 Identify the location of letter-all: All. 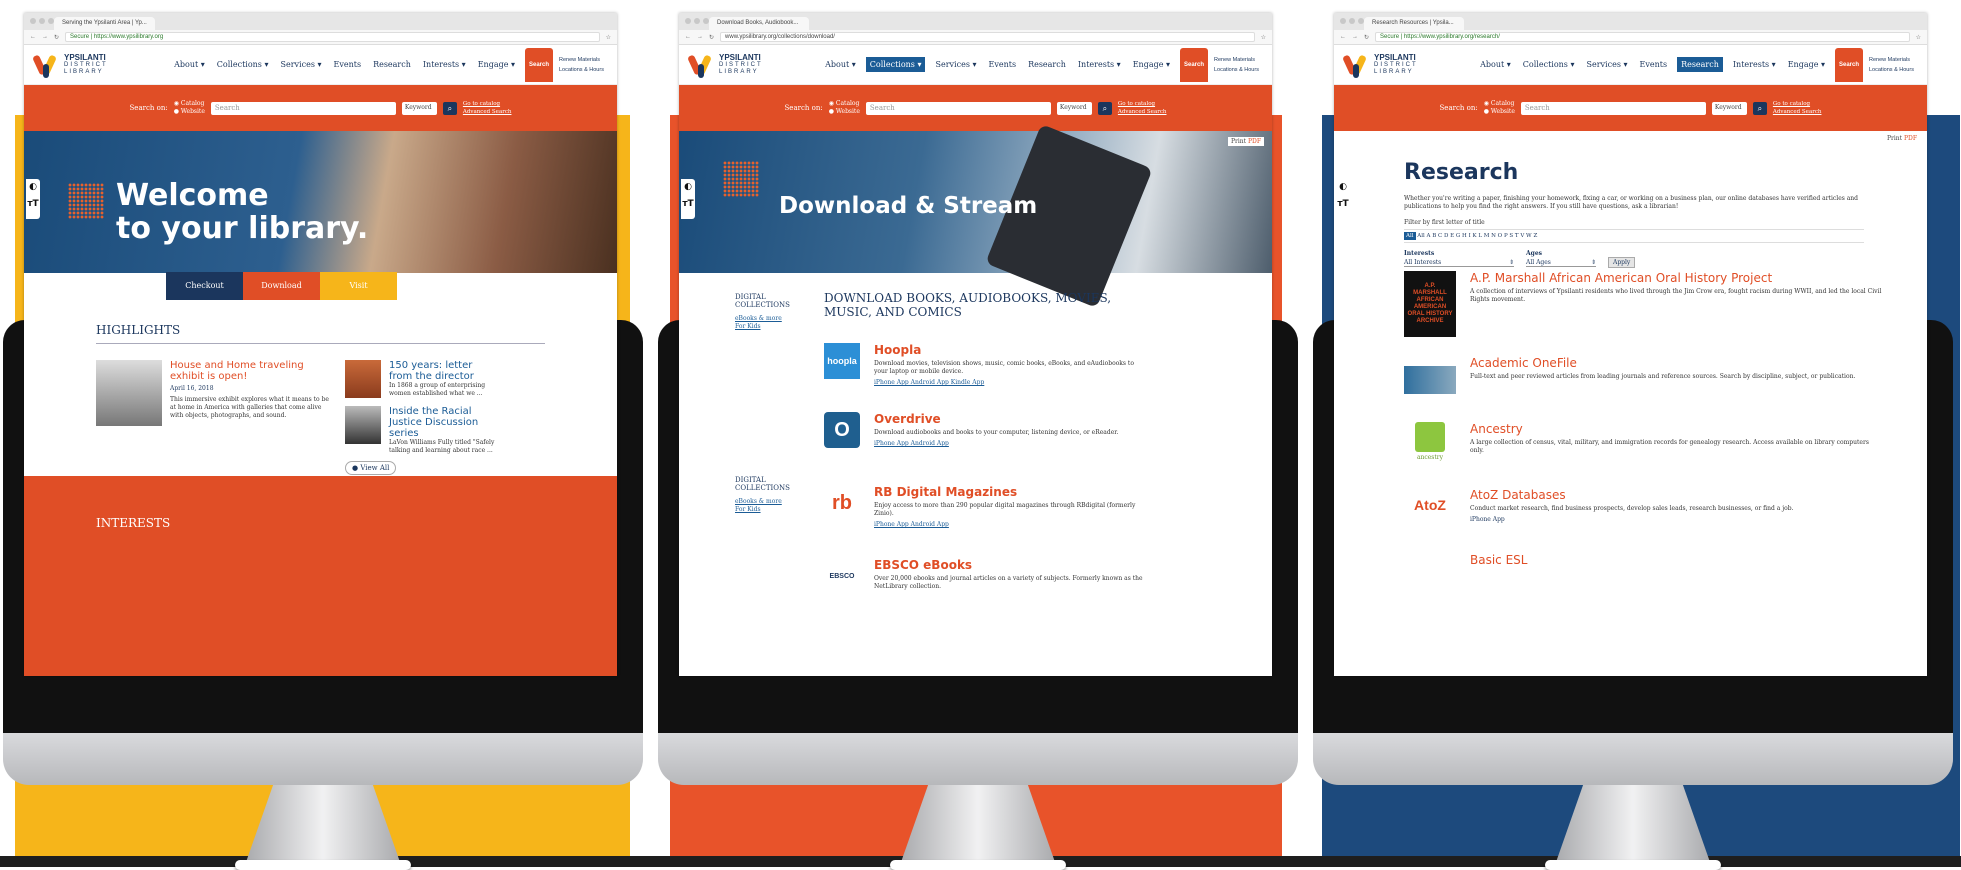
(1410, 236).